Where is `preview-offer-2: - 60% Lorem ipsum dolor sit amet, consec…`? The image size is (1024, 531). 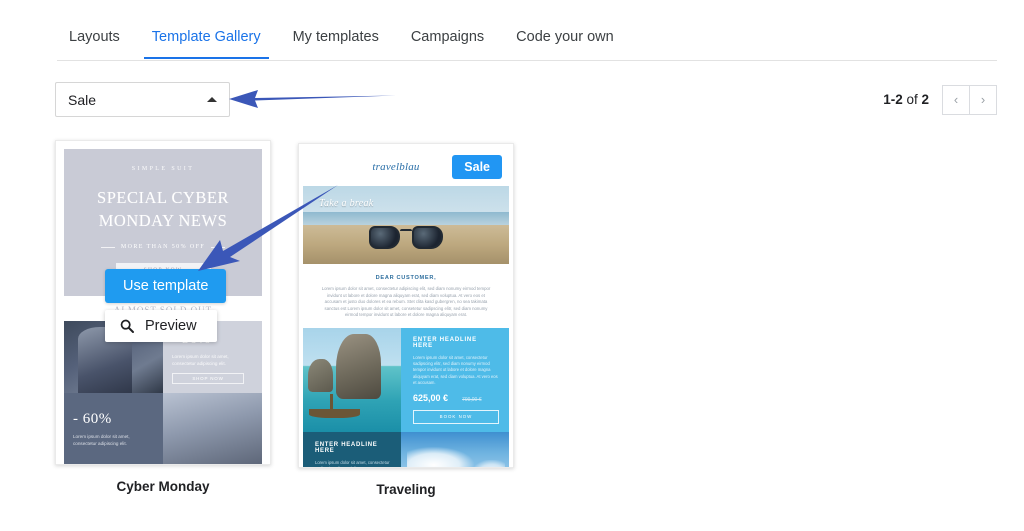
preview-offer-2: - 60% Lorem ipsum dolor sit amet, consec… is located at coordinates (113, 428).